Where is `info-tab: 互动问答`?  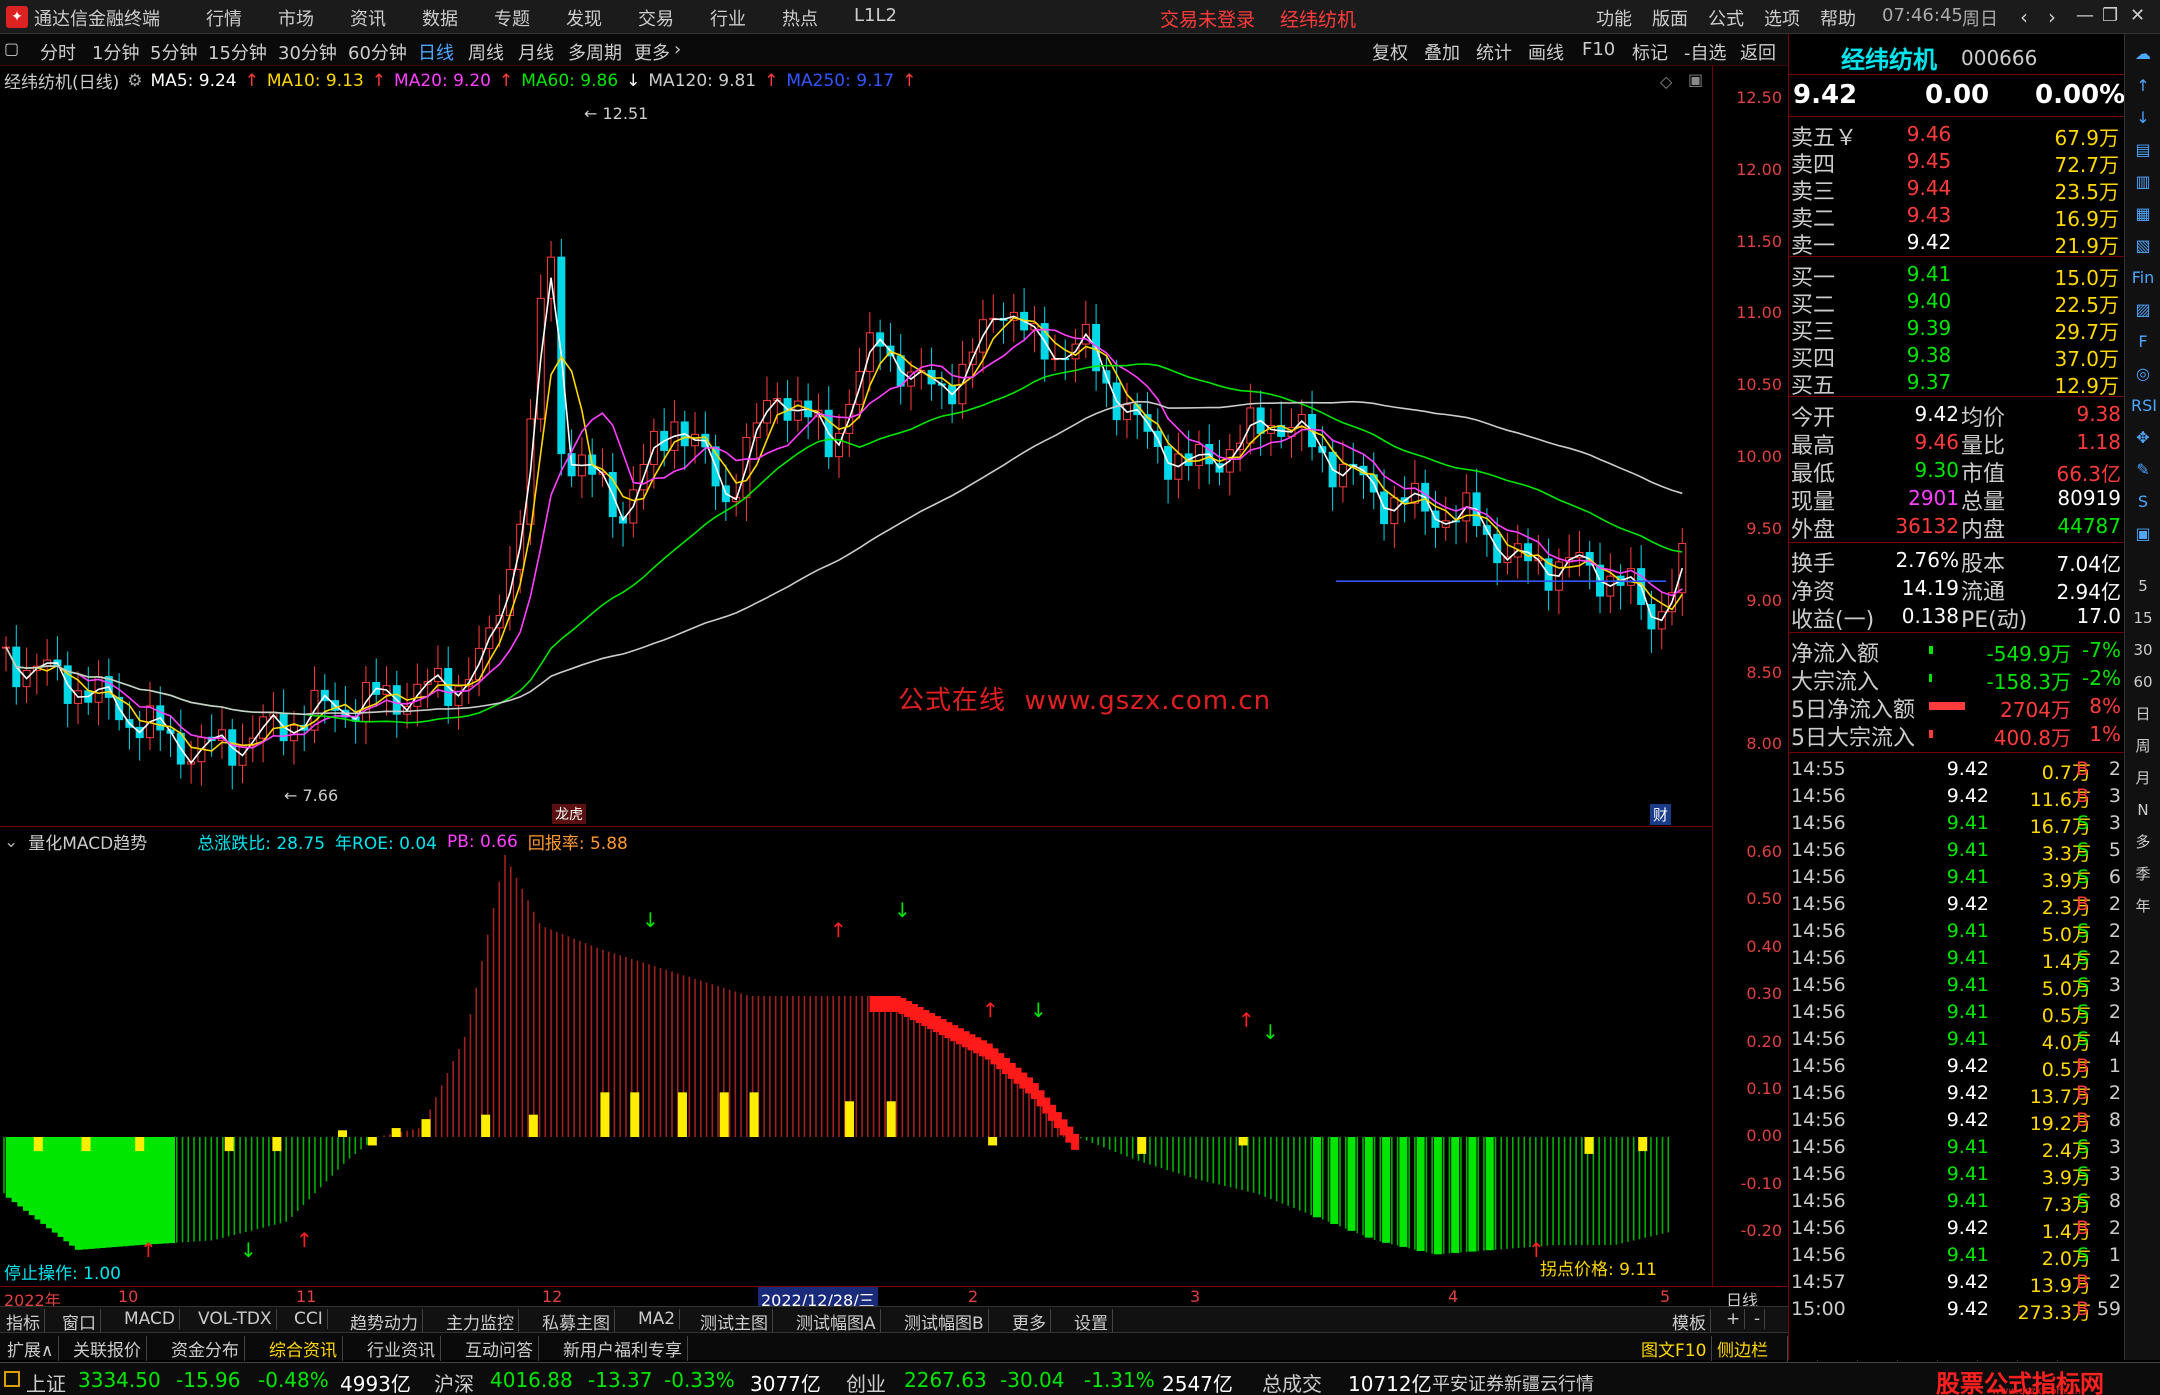 info-tab: 互动问答 is located at coordinates (499, 1348).